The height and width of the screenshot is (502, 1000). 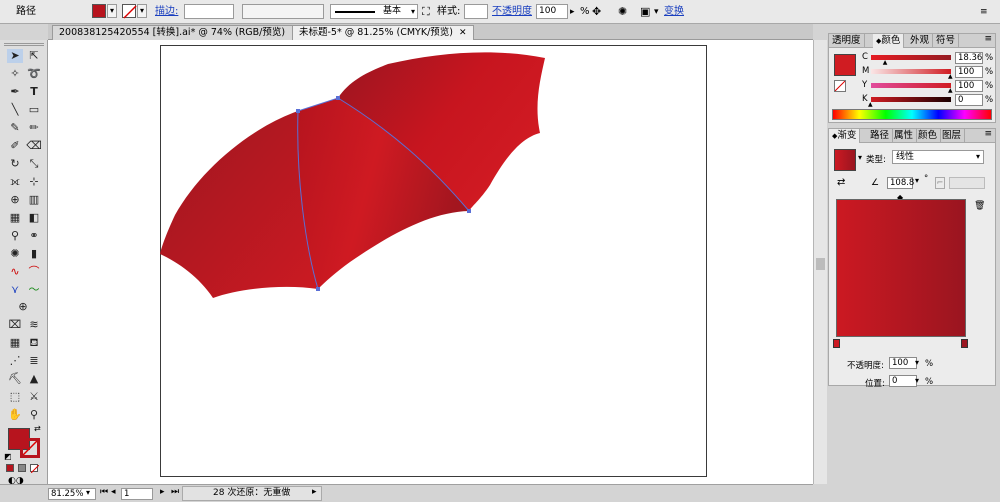 What do you see at coordinates (871, 105) in the screenshot?
I see `slider-thumb-k: ▲` at bounding box center [871, 105].